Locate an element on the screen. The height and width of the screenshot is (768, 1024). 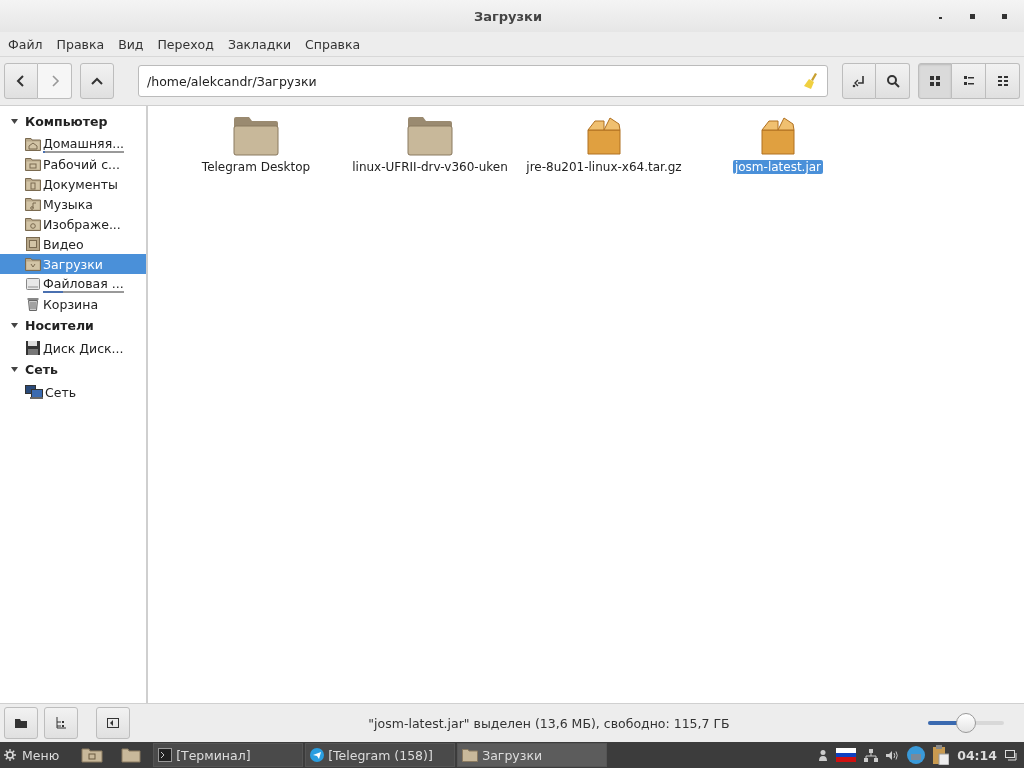
places-button is located at coordinates (21, 723).